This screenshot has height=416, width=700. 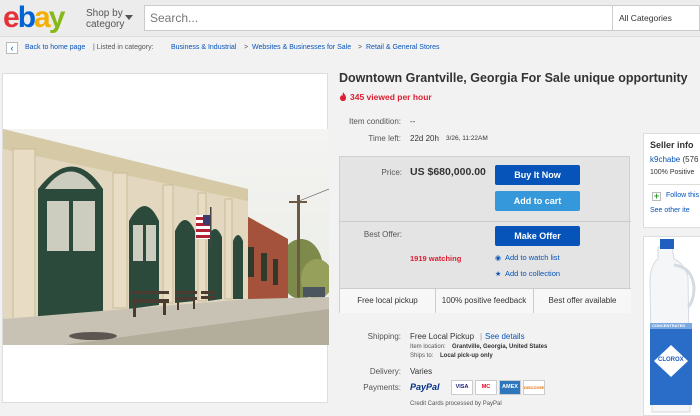 I want to click on see-details-link: See details, so click(x=505, y=336).